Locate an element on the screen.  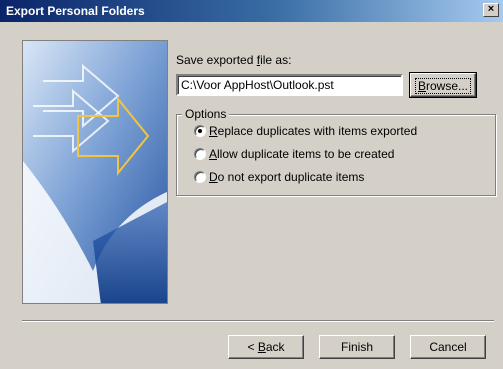
save-file-label: Save exported file as: is located at coordinates (234, 60).